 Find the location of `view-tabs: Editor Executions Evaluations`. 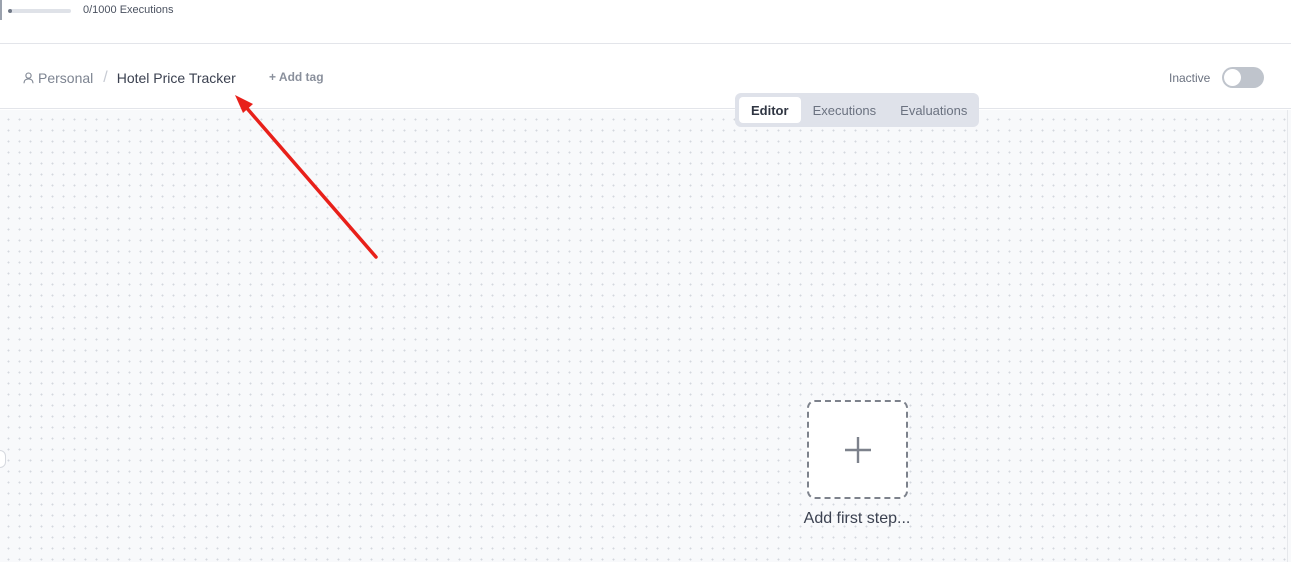

view-tabs: Editor Executions Evaluations is located at coordinates (857, 110).